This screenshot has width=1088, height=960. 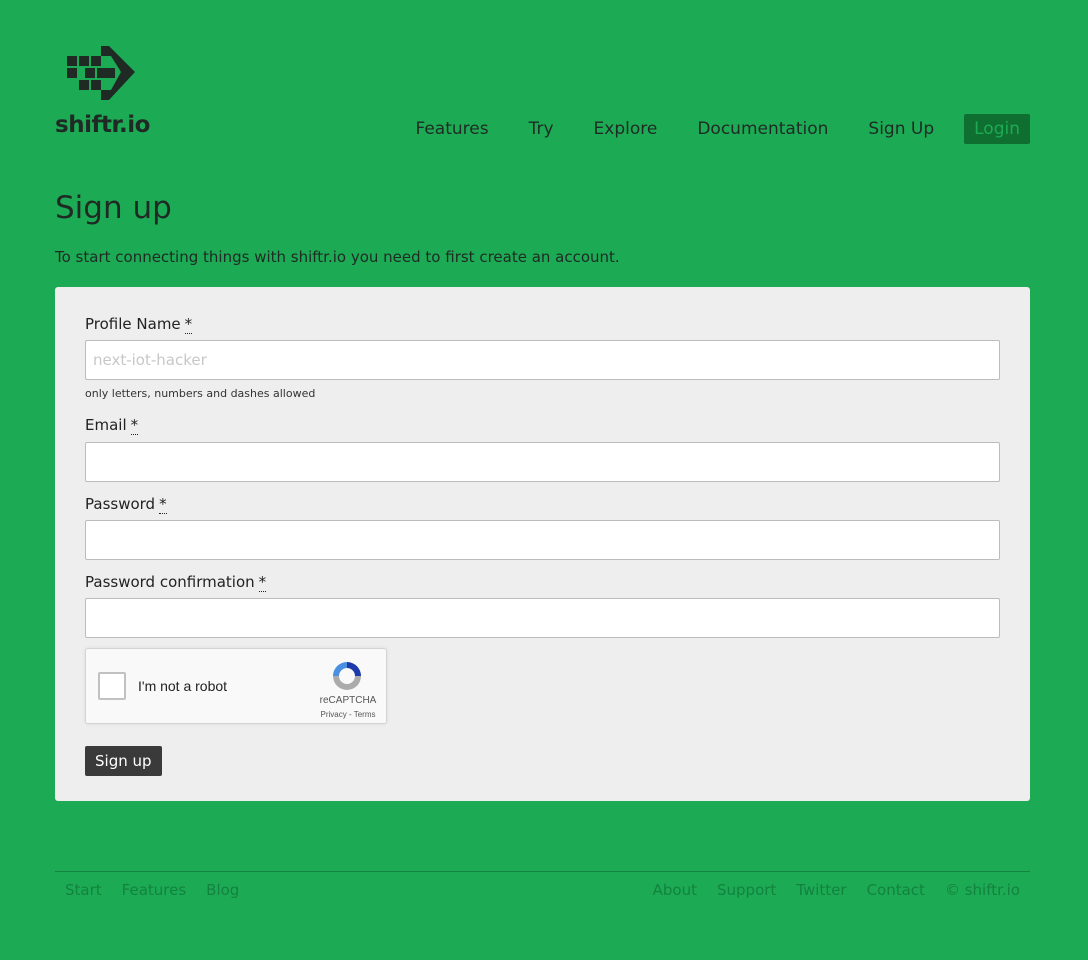 I want to click on footer-left-links: Start Features Blog, so click(x=162, y=890).